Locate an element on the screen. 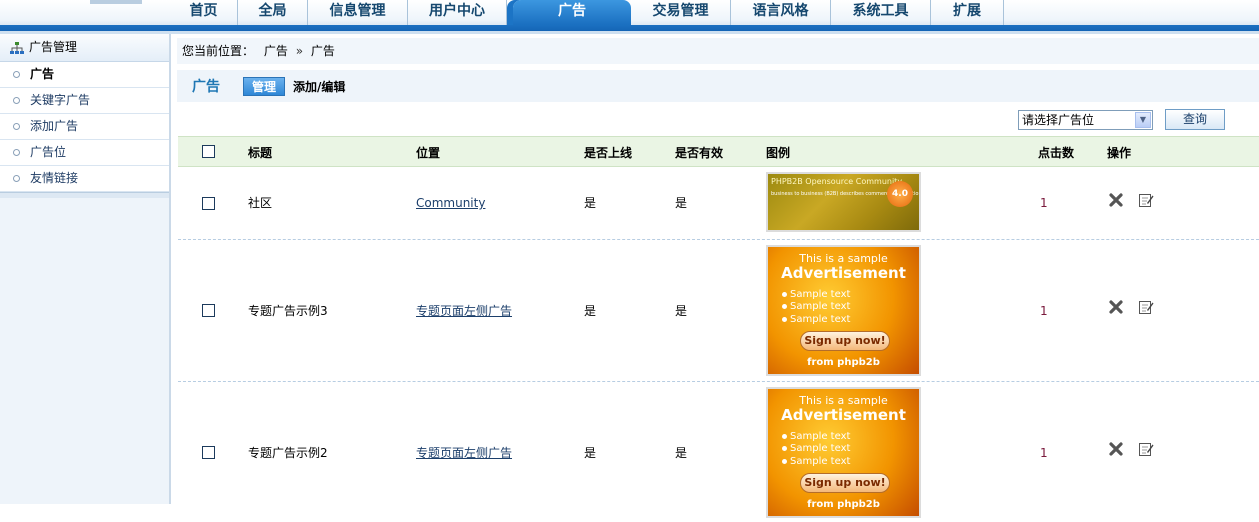  tab-manage: 管理 is located at coordinates (264, 86).